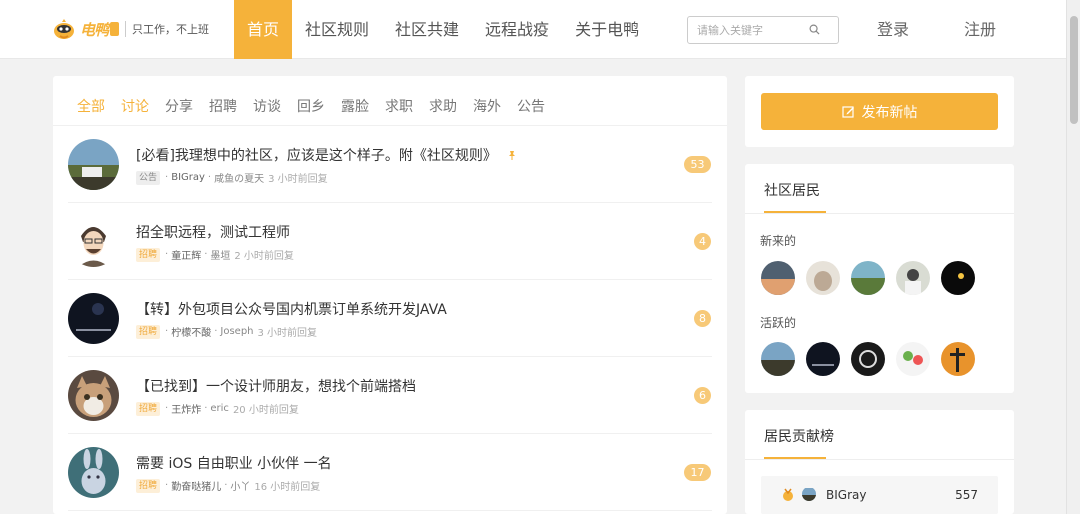  I want to click on reply-time: 20 小时前回复, so click(265, 410).